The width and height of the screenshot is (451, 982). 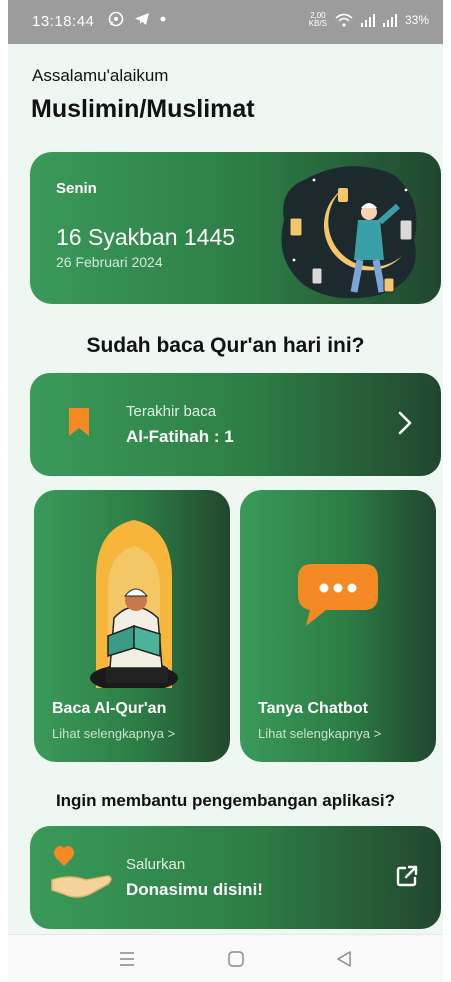 I want to click on date-card: Senin 16 Syakban 1445 26 Februari 2024, so click(x=235, y=228).